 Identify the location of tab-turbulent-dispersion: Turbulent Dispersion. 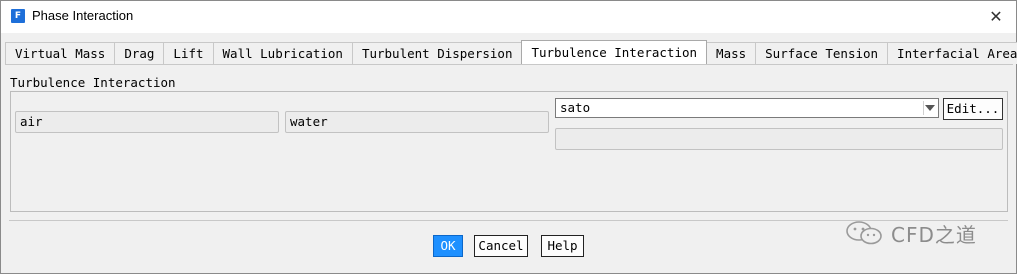
(437, 53).